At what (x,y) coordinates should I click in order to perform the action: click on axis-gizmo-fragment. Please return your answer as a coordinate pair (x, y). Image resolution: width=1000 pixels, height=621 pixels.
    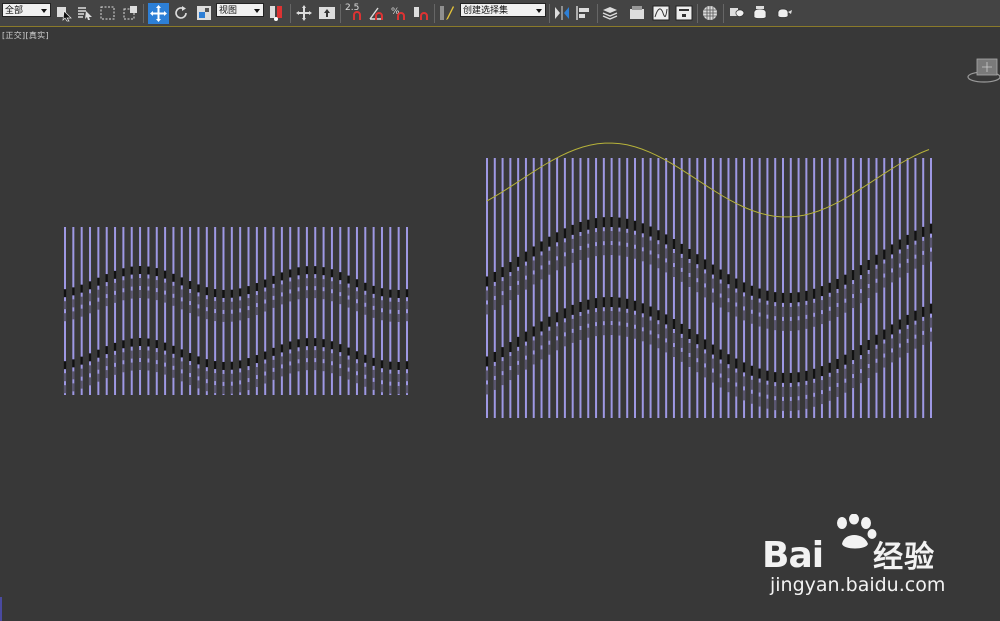
    Looking at the image, I should click on (1, 609).